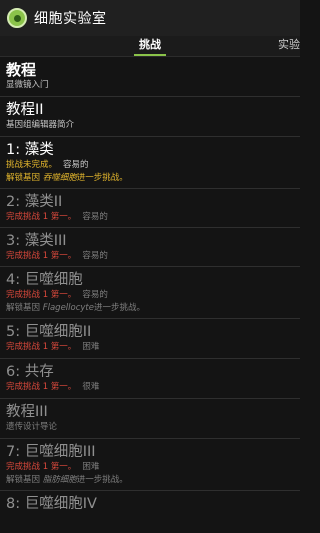  I want to click on list-item-challenge-3: 3: 藻类III 完成挑战 1 第一。 容易的, so click(150, 247).